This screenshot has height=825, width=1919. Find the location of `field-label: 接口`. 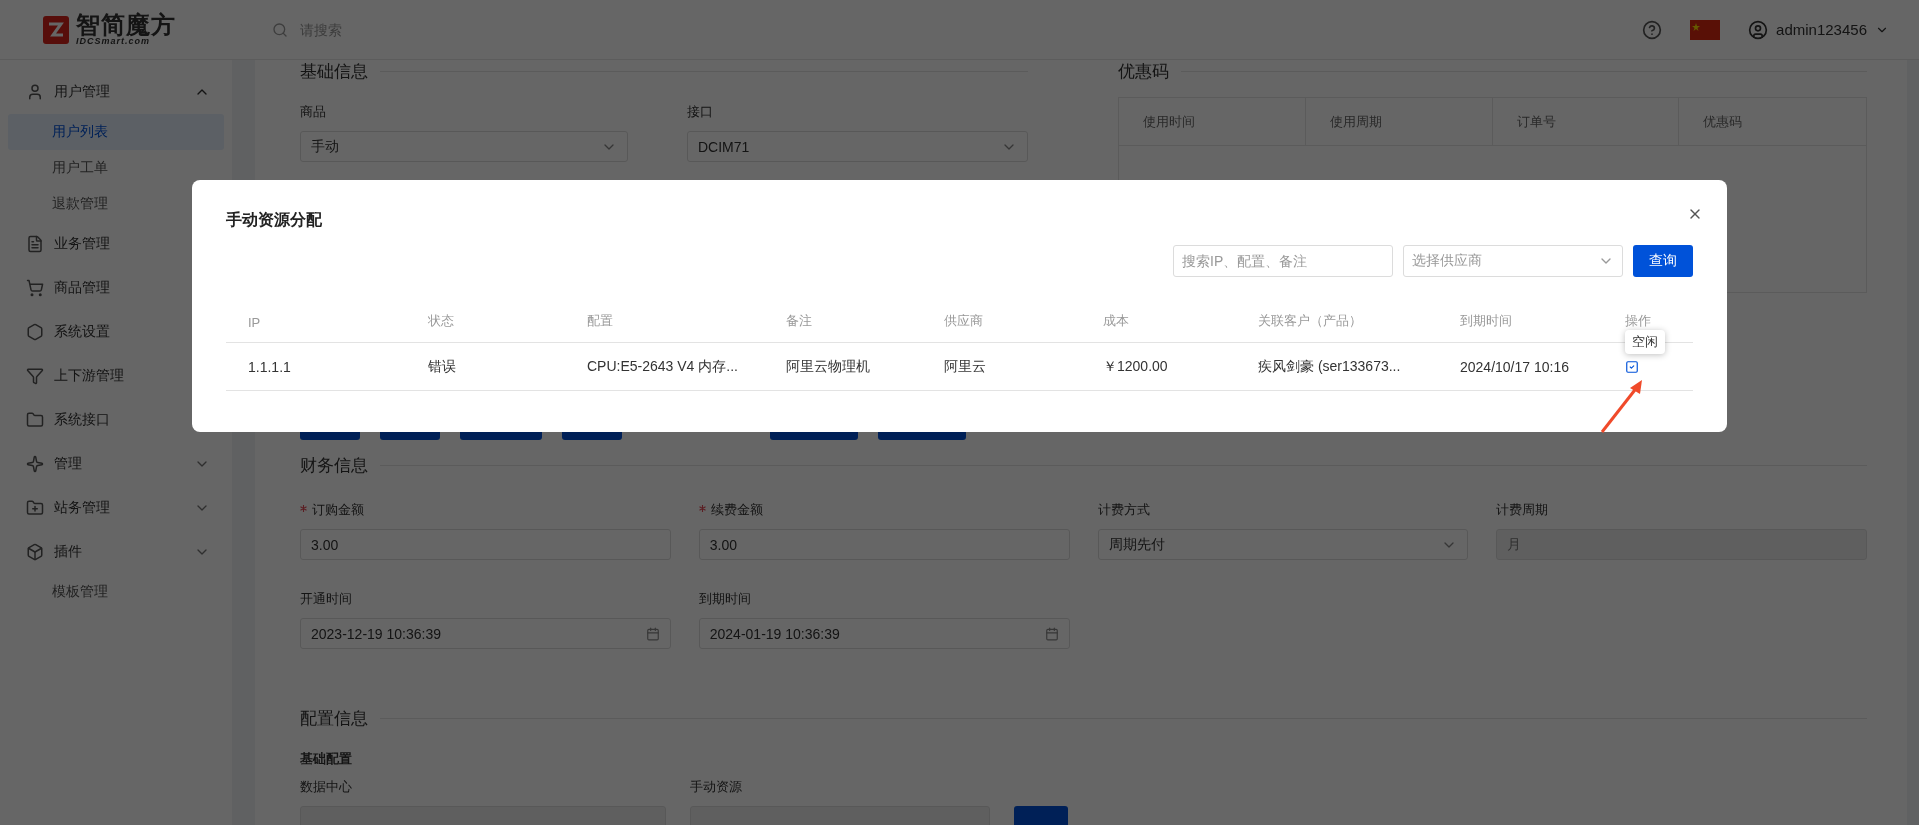

field-label: 接口 is located at coordinates (700, 112).